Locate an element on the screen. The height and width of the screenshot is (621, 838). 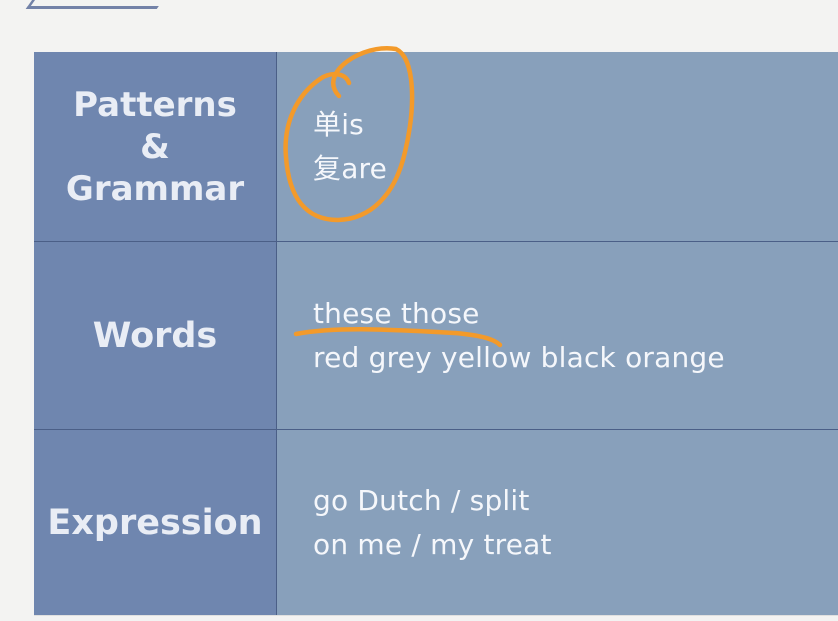
row-label-patterns-grammar: Patterns & Grammar is located at coordinates (155, 147).